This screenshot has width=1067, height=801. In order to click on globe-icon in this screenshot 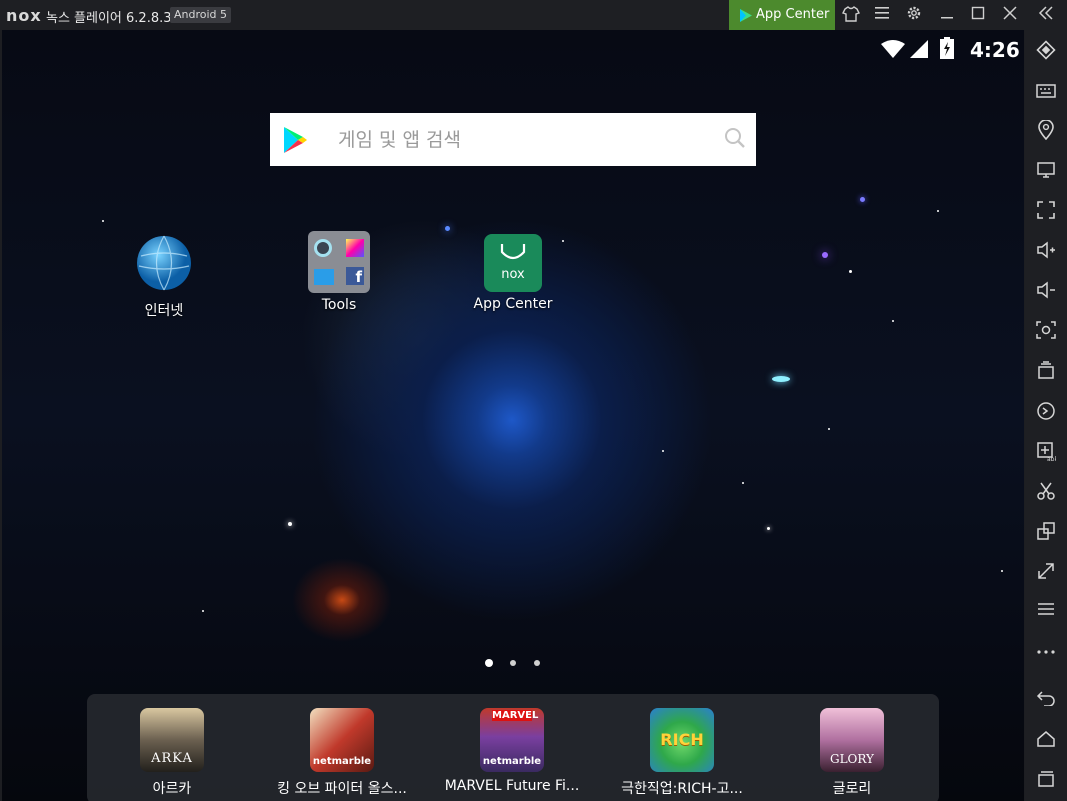, I will do `click(164, 263)`.